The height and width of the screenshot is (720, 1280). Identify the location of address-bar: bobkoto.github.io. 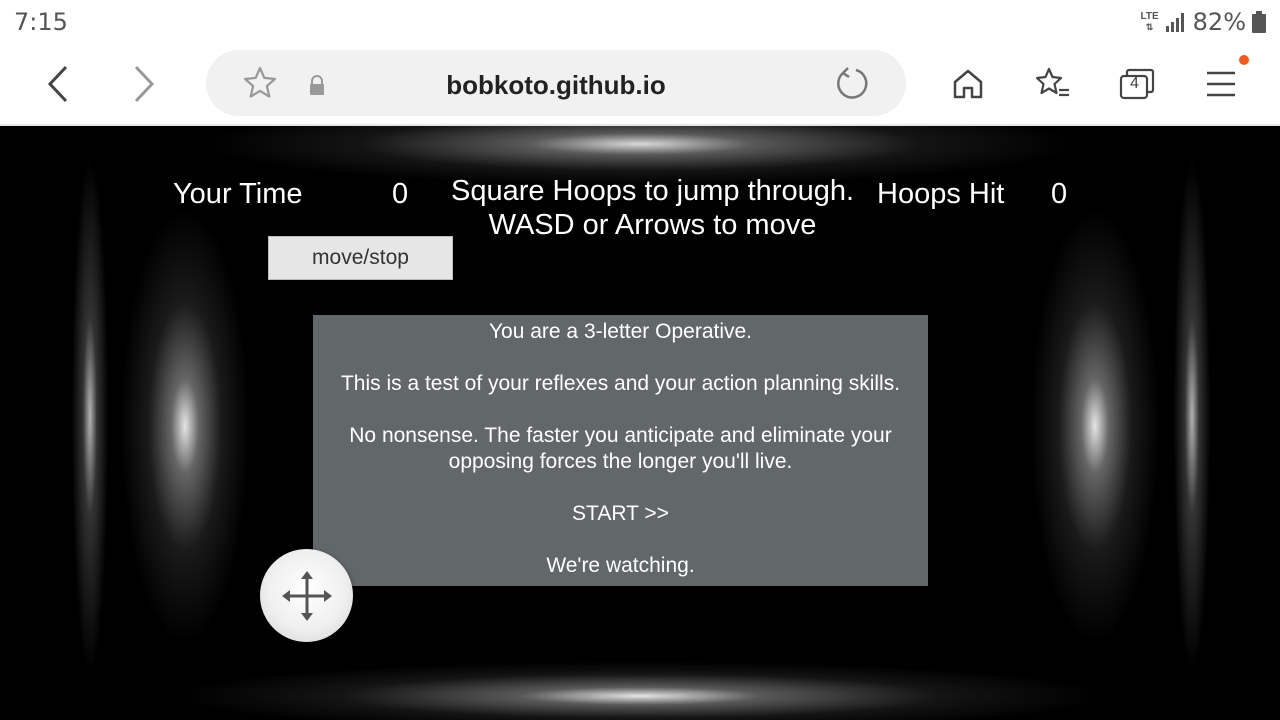
(556, 83).